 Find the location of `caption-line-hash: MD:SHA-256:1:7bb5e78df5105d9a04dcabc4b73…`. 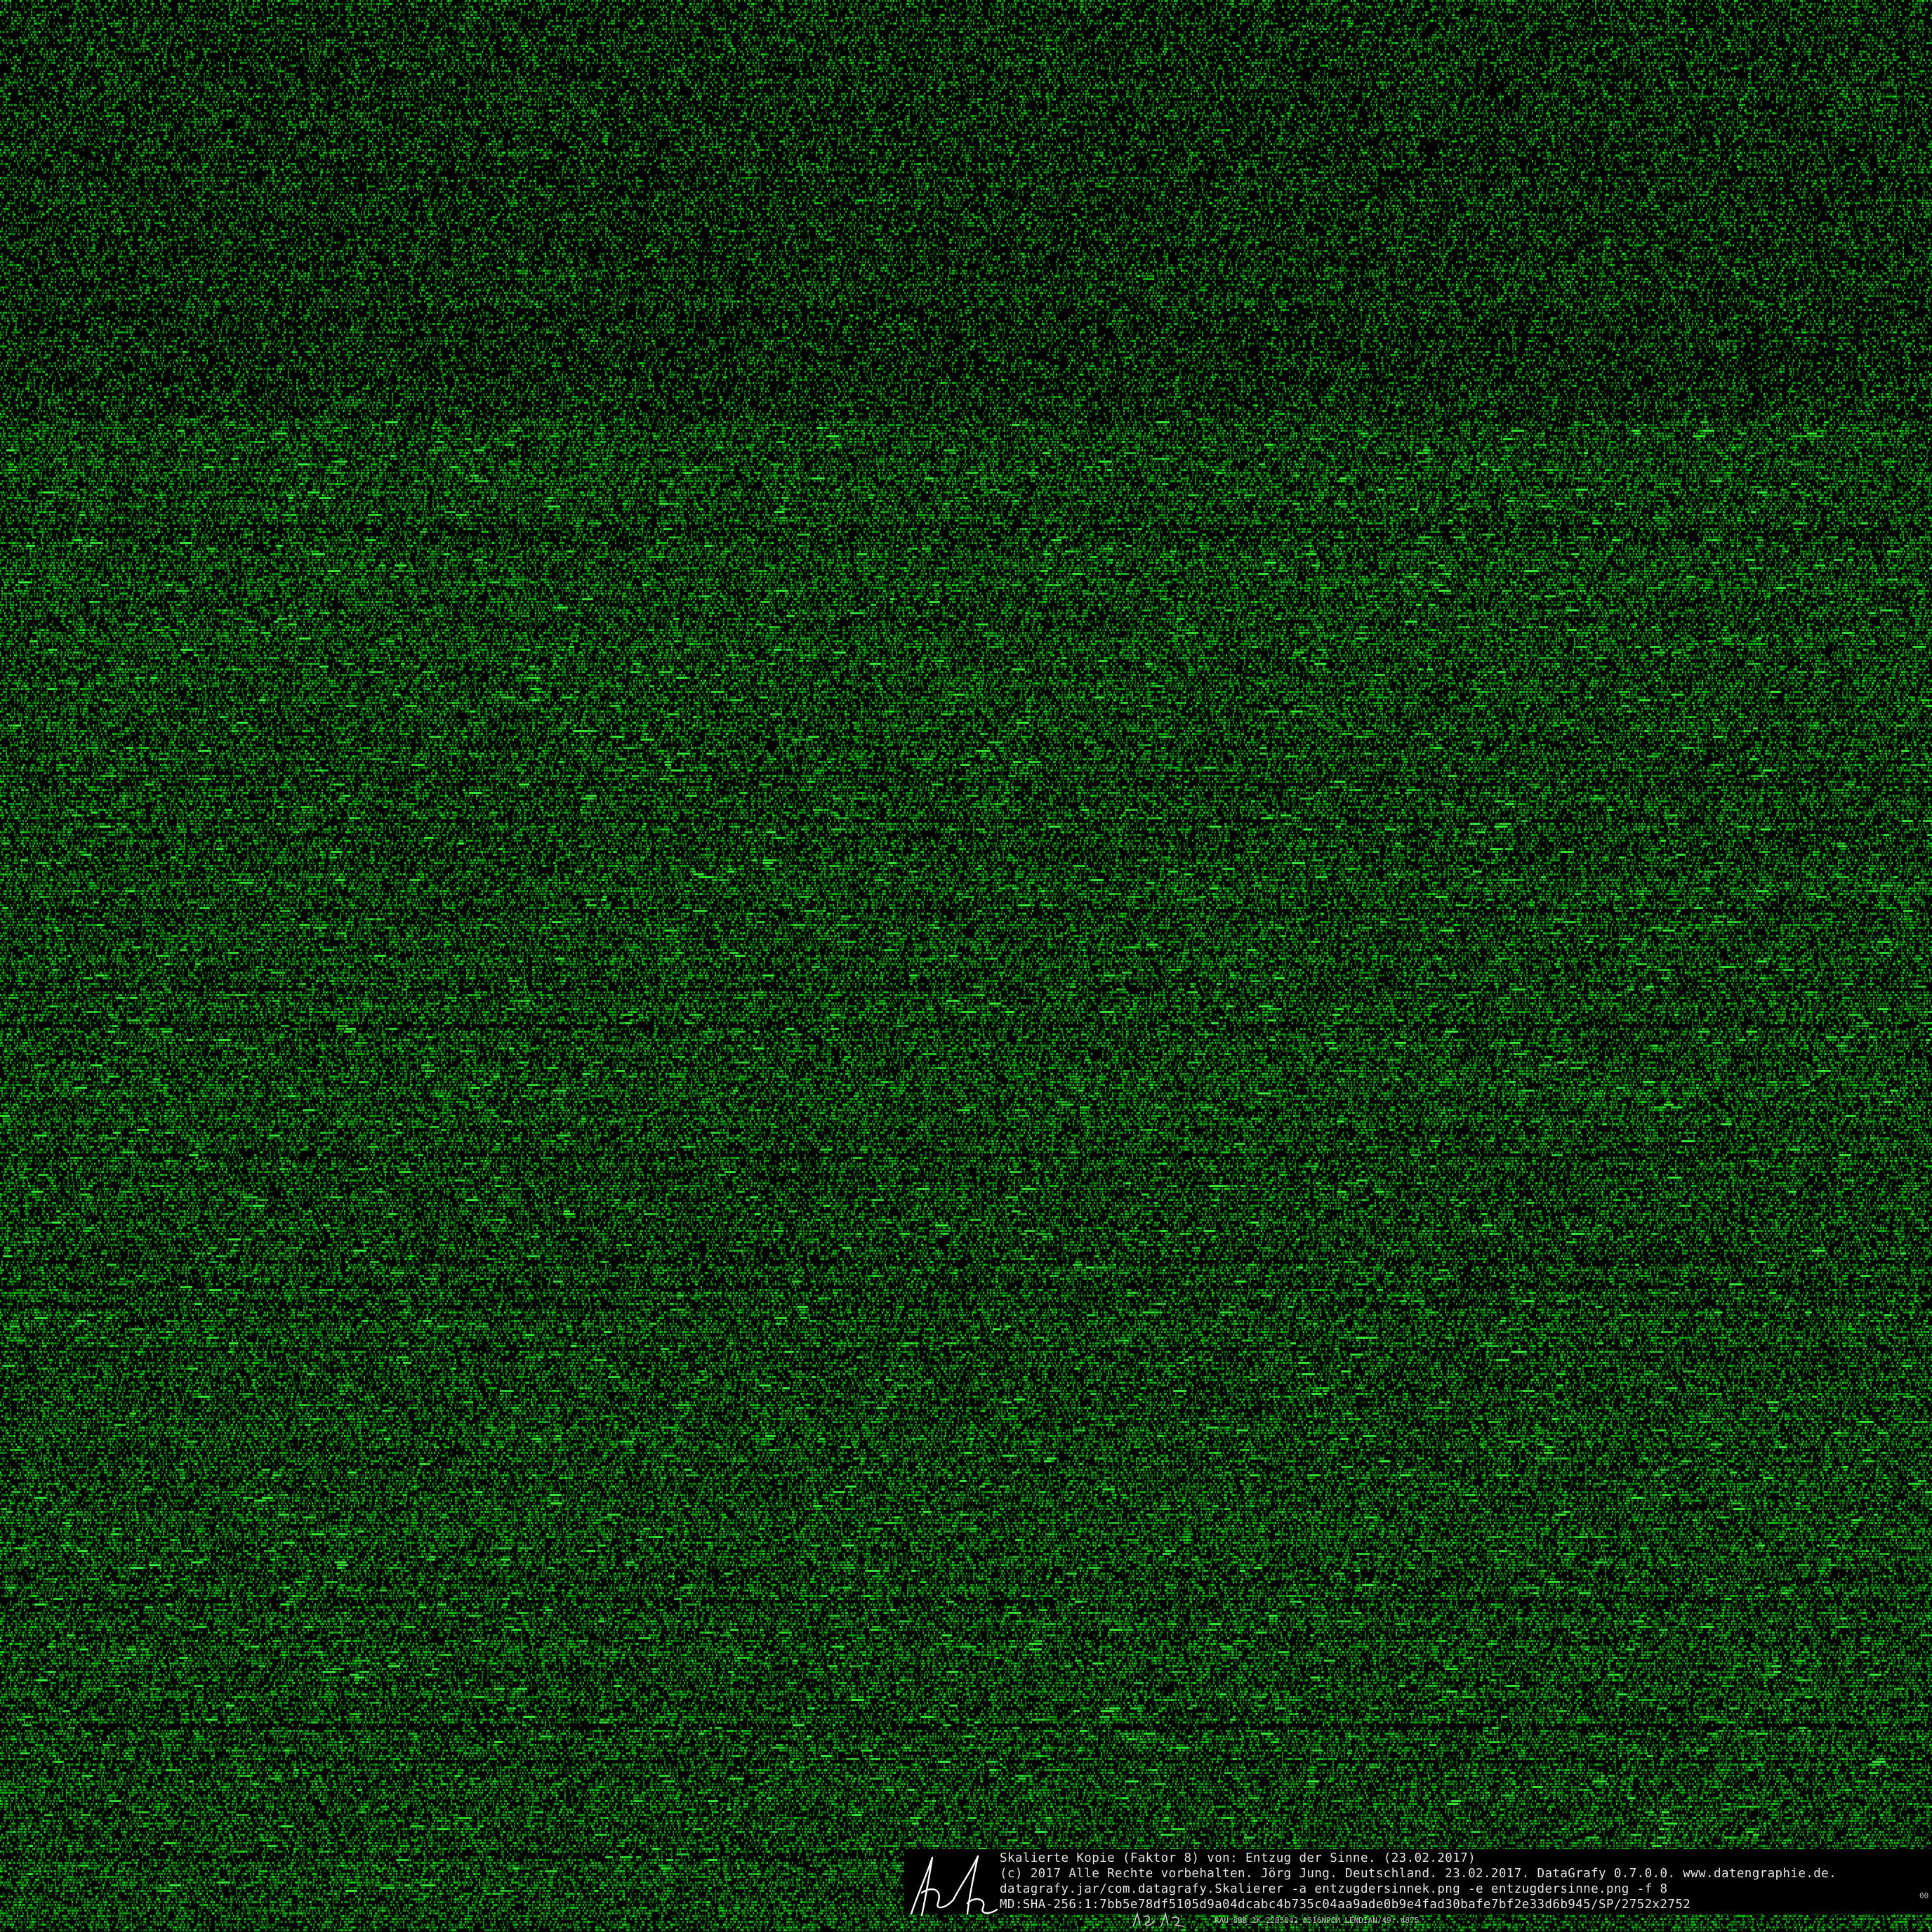

caption-line-hash: MD:SHA-256:1:7bb5e78df5105d9a04dcabc4b73… is located at coordinates (1345, 1905).